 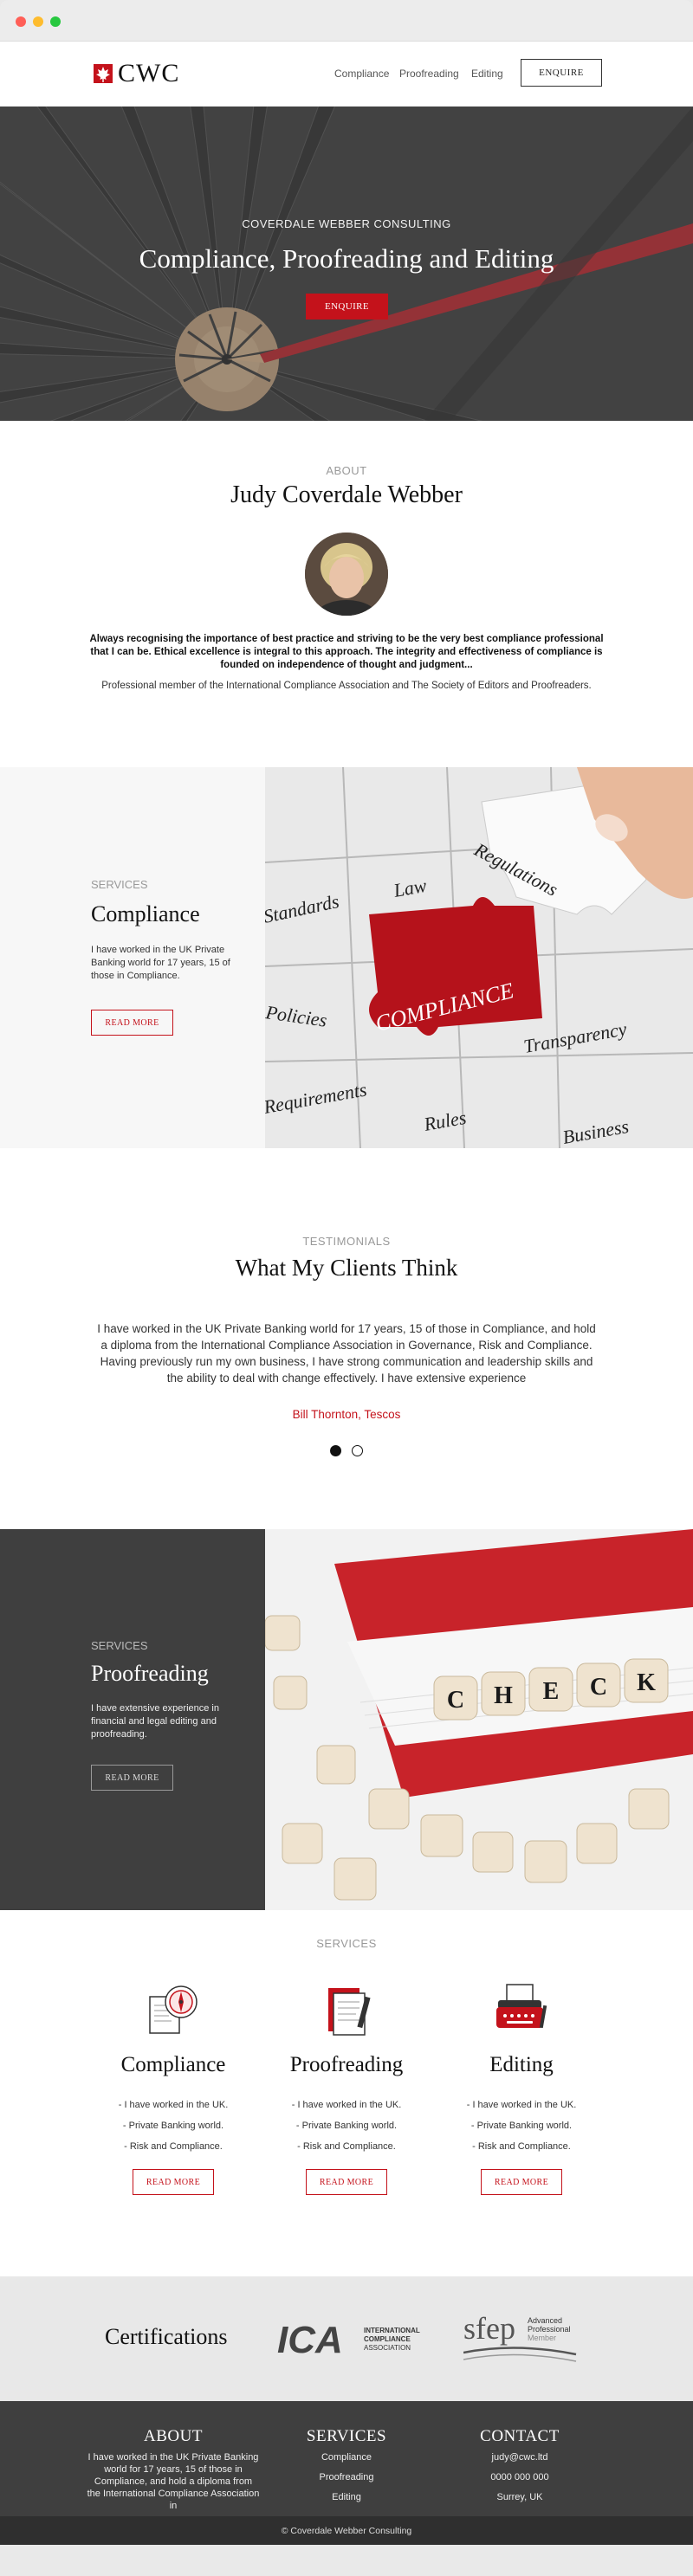 I want to click on footer-link-proofreading: Proofreading, so click(x=346, y=2477).